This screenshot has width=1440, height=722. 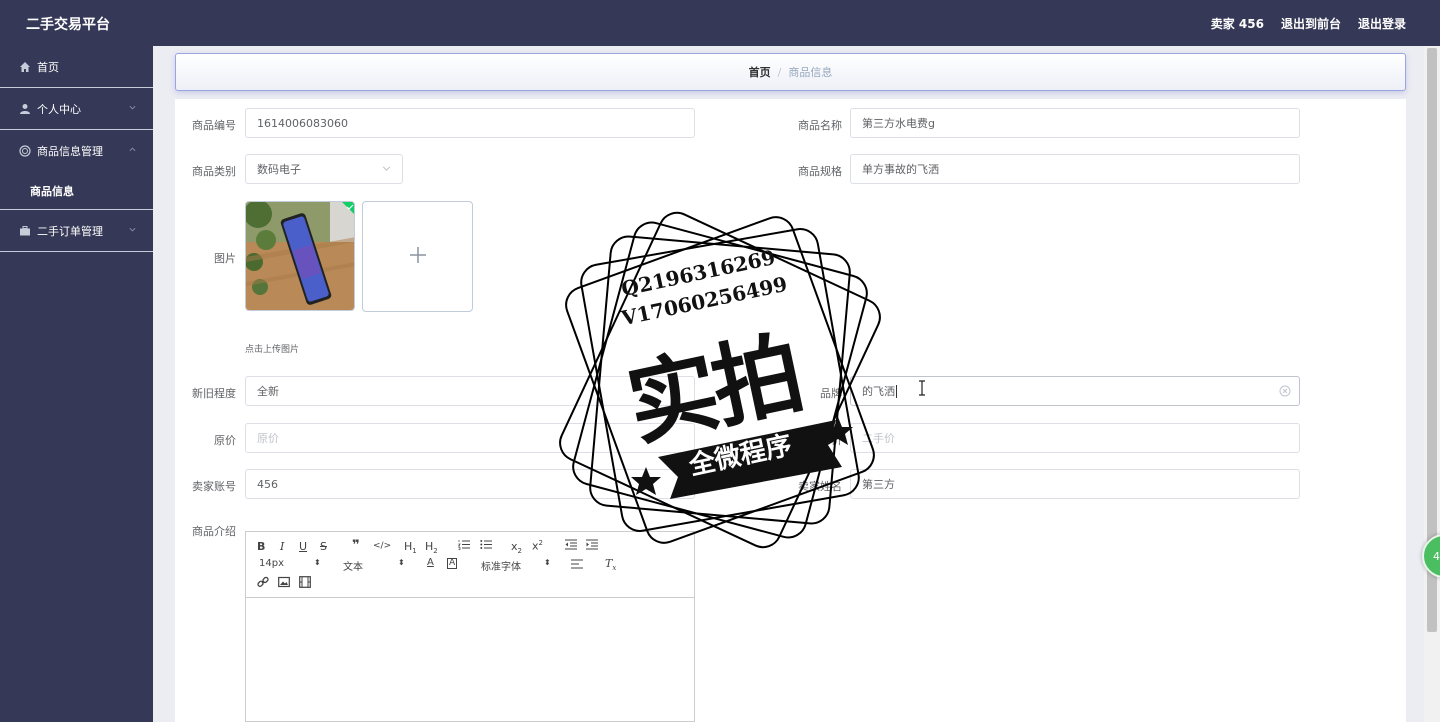 What do you see at coordinates (820, 171) in the screenshot?
I see `spec-label: 商品规格` at bounding box center [820, 171].